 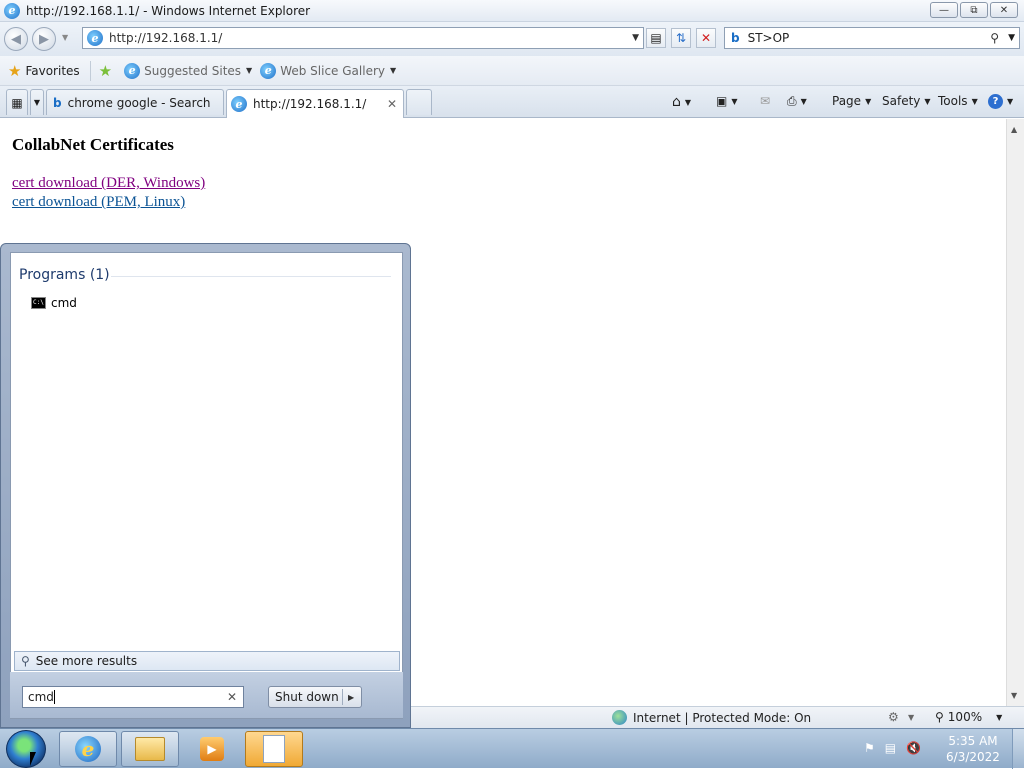 What do you see at coordinates (965, 717) in the screenshot?
I see `zoom-level: 100%` at bounding box center [965, 717].